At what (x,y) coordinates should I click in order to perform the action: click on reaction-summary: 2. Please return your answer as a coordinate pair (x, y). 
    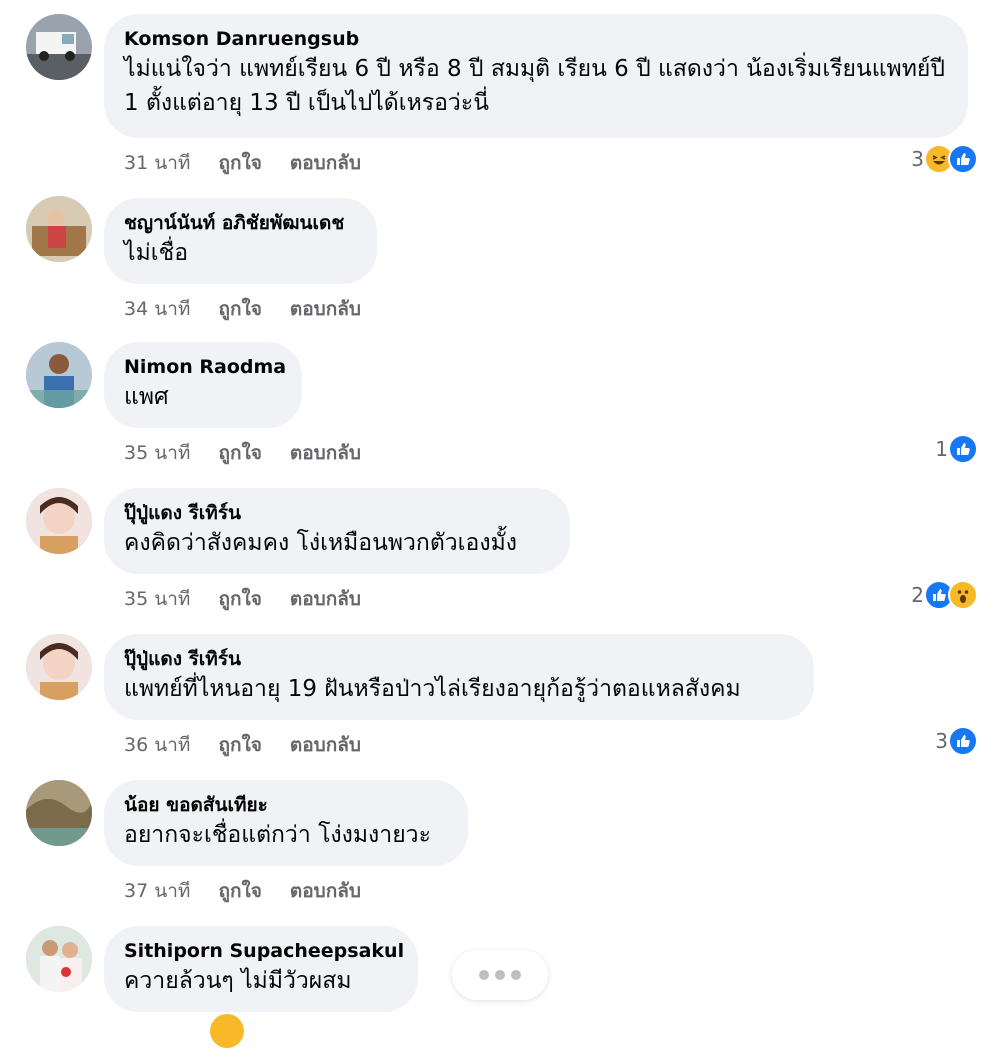
    Looking at the image, I should click on (944, 595).